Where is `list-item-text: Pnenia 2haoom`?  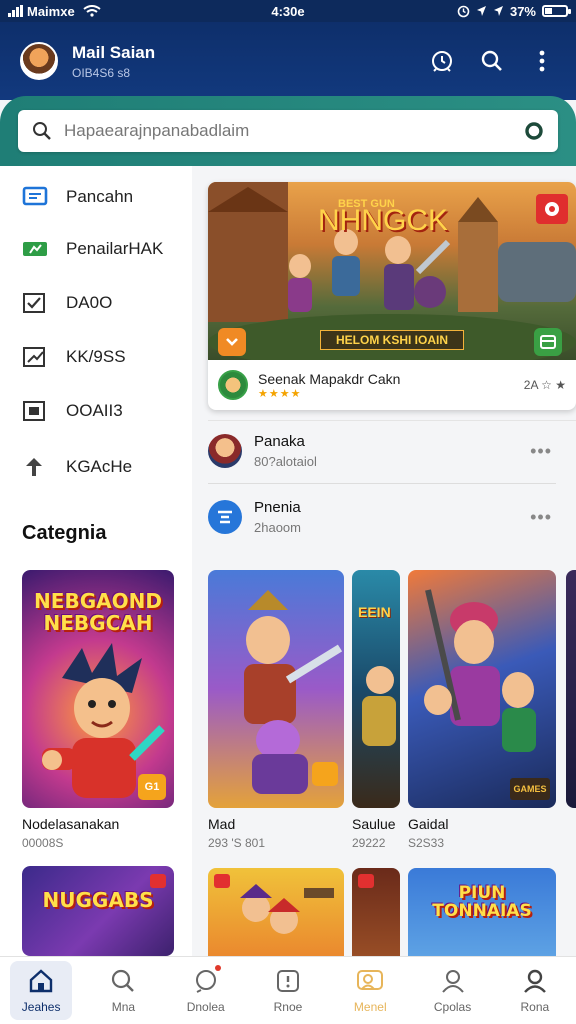 list-item-text: Pnenia 2haoom is located at coordinates (277, 517).